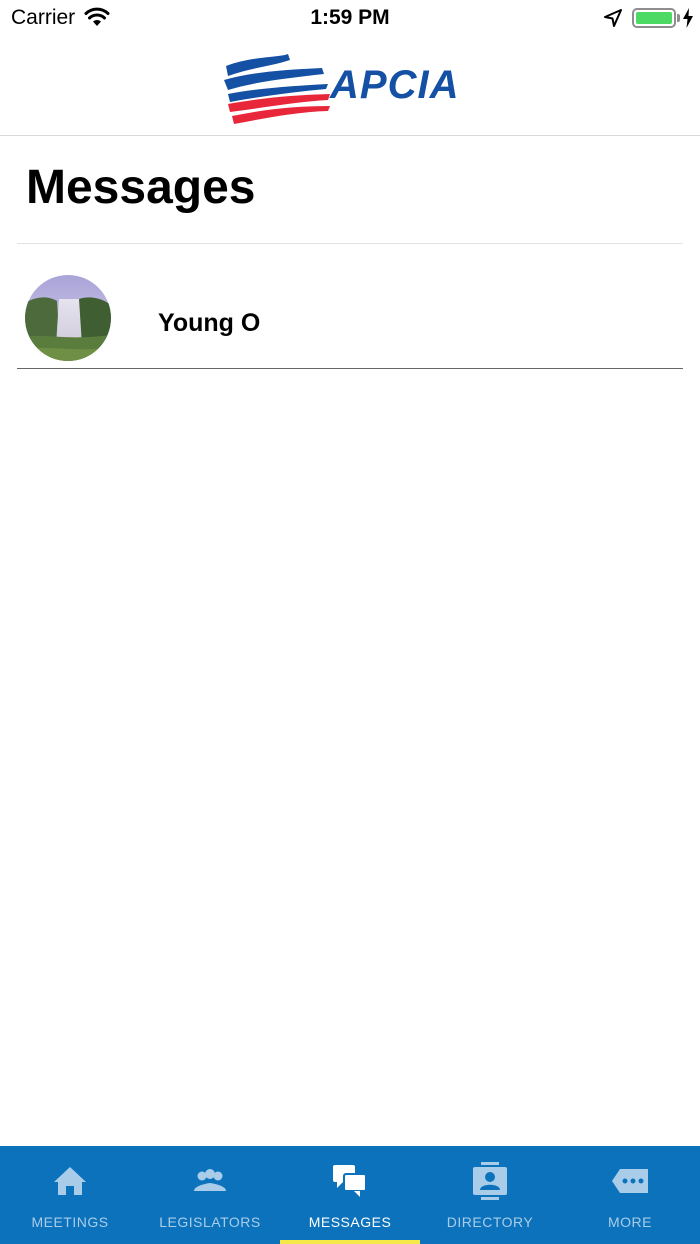  What do you see at coordinates (630, 1195) in the screenshot?
I see `tab-more: MORE` at bounding box center [630, 1195].